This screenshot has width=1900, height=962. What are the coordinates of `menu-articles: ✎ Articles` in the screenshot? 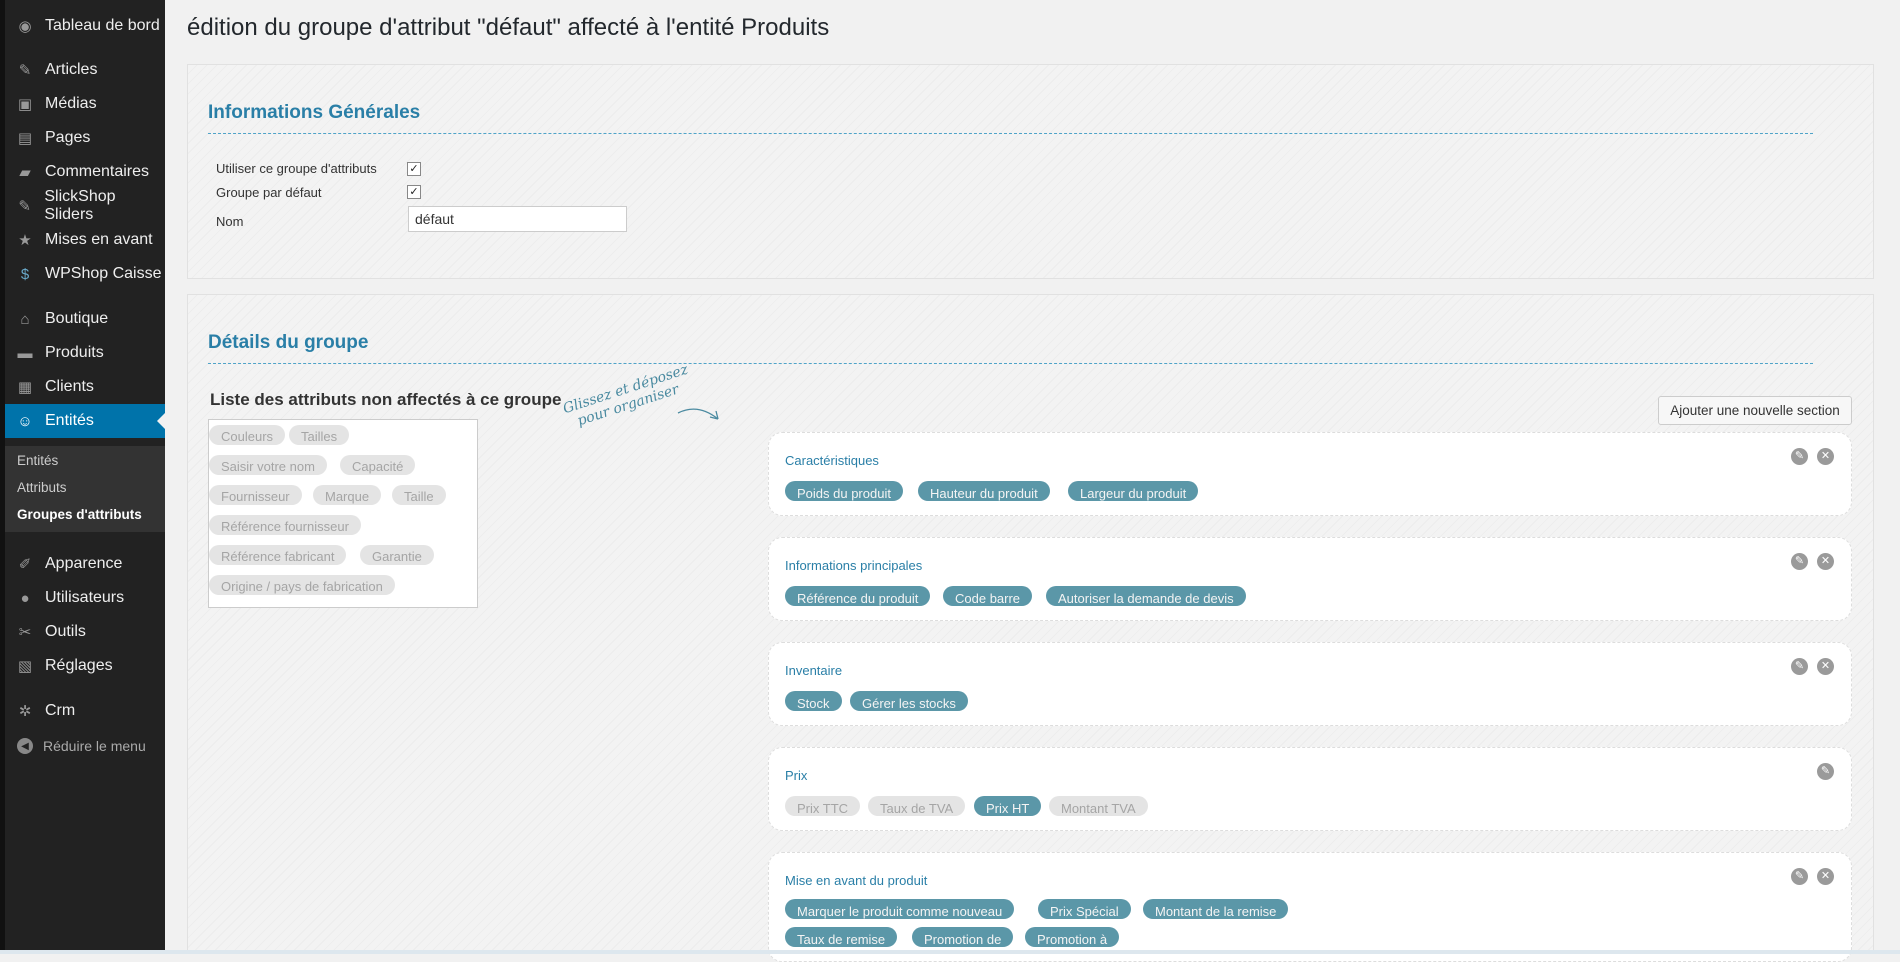 It's located at (85, 70).